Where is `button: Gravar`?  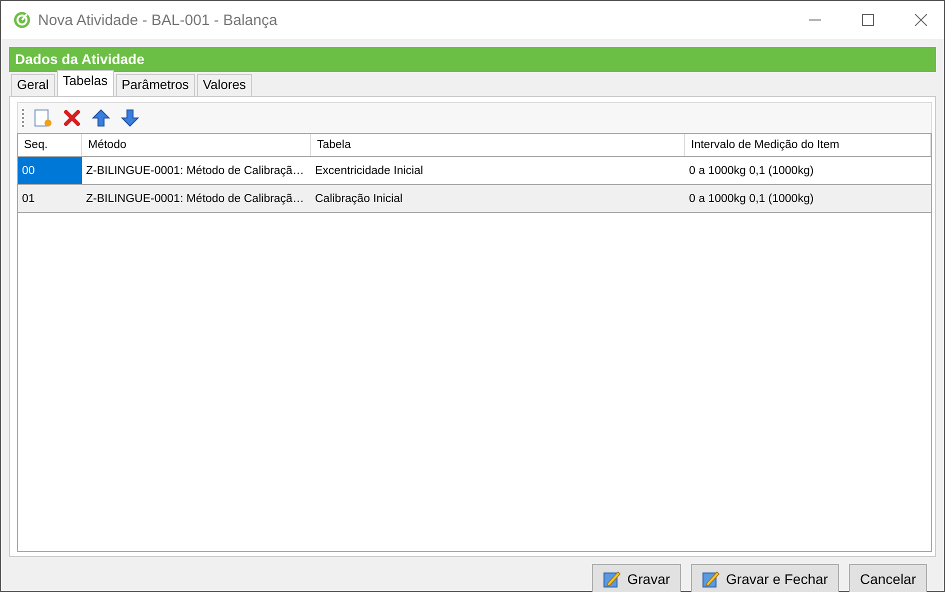 button: Gravar is located at coordinates (637, 578).